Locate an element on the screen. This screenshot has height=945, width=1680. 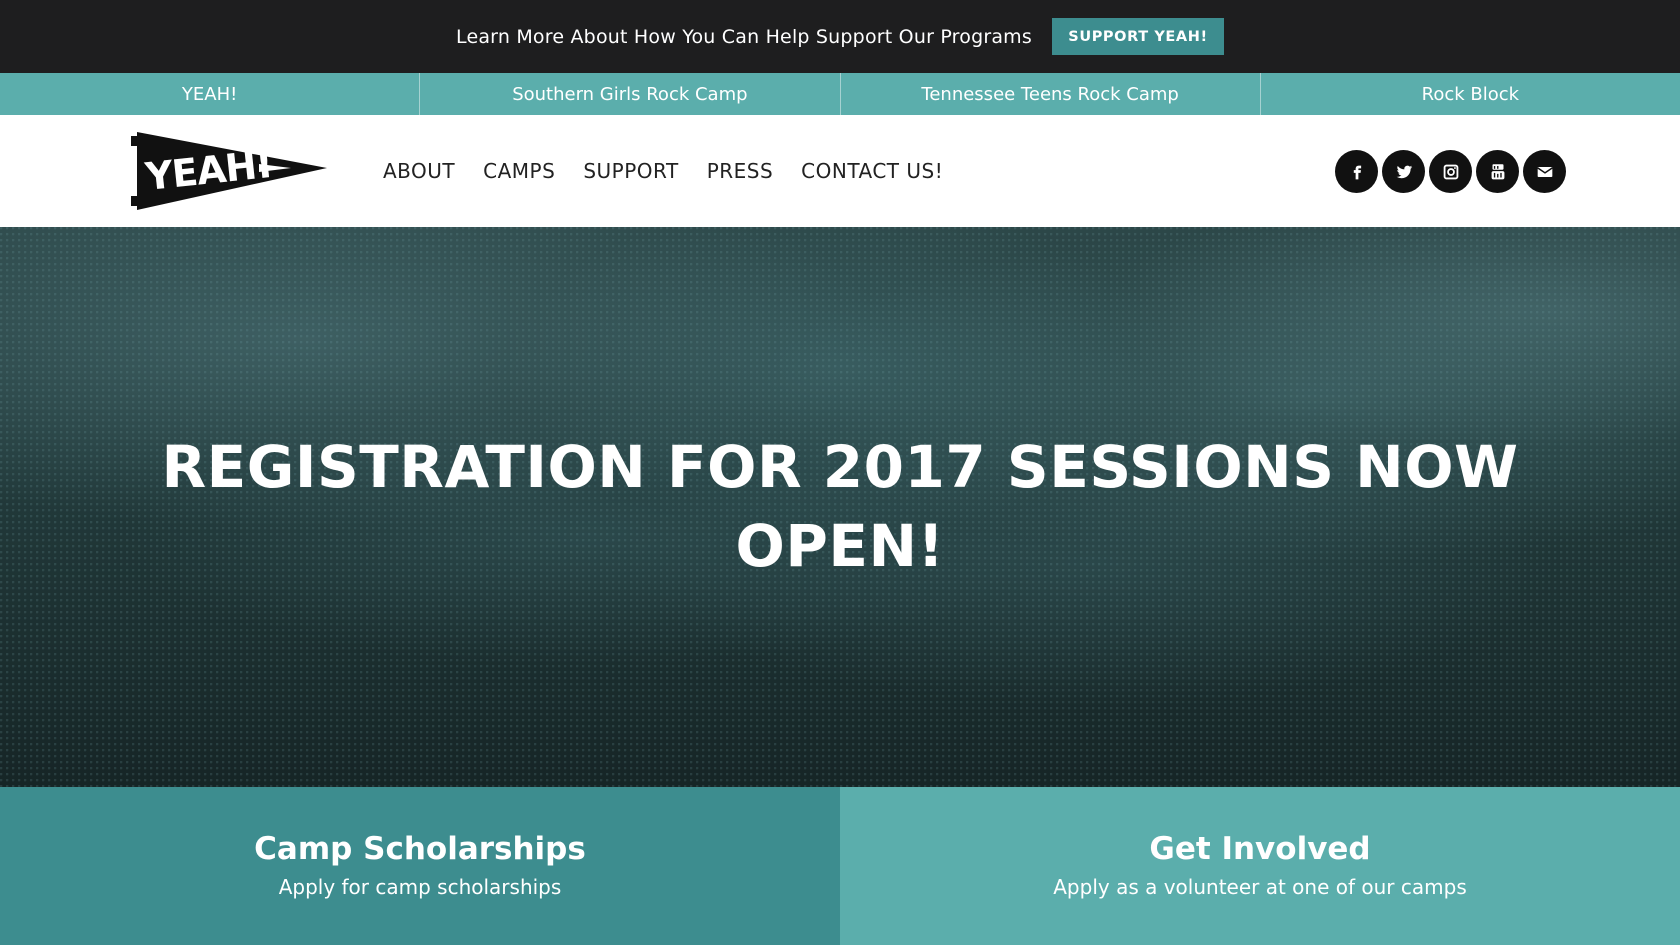
card-title: Get Involved is located at coordinates (1260, 849).